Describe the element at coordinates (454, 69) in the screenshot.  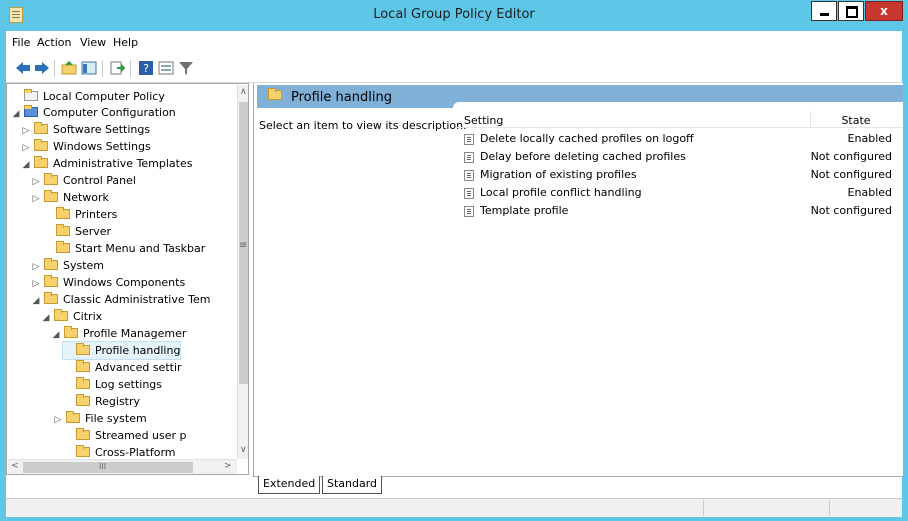
I see `toolbar: ?` at that location.